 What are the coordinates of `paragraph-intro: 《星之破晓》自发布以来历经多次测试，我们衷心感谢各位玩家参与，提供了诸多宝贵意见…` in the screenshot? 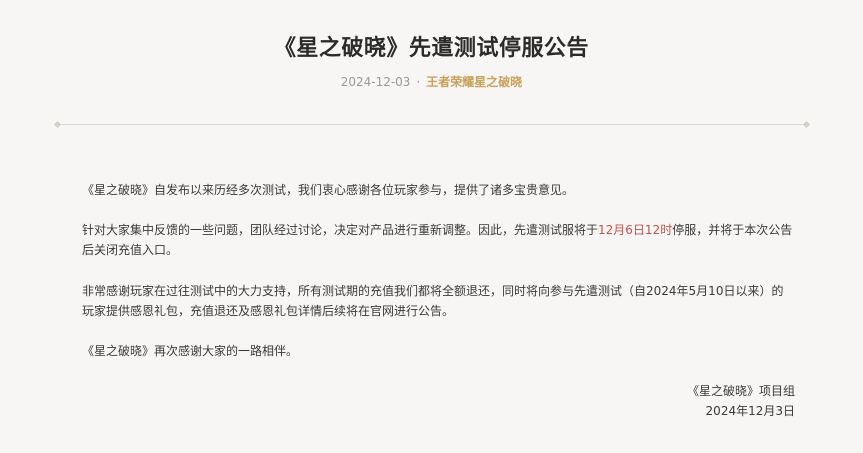 It's located at (328, 190).